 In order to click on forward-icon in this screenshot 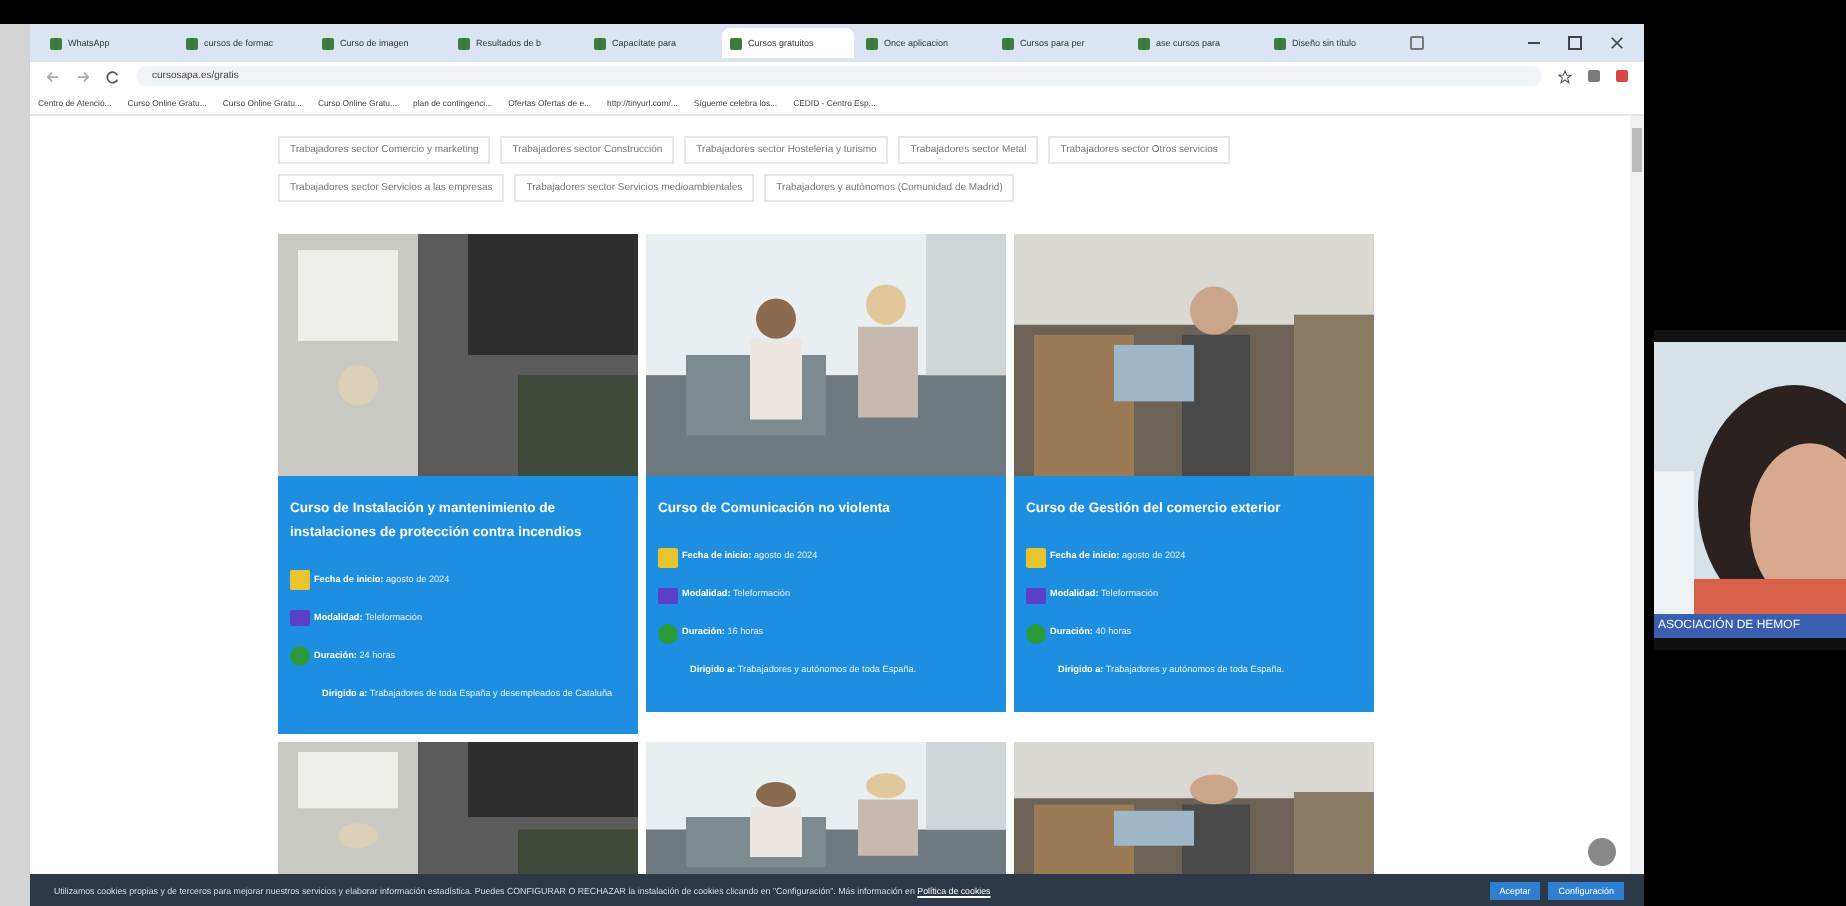, I will do `click(83, 76)`.